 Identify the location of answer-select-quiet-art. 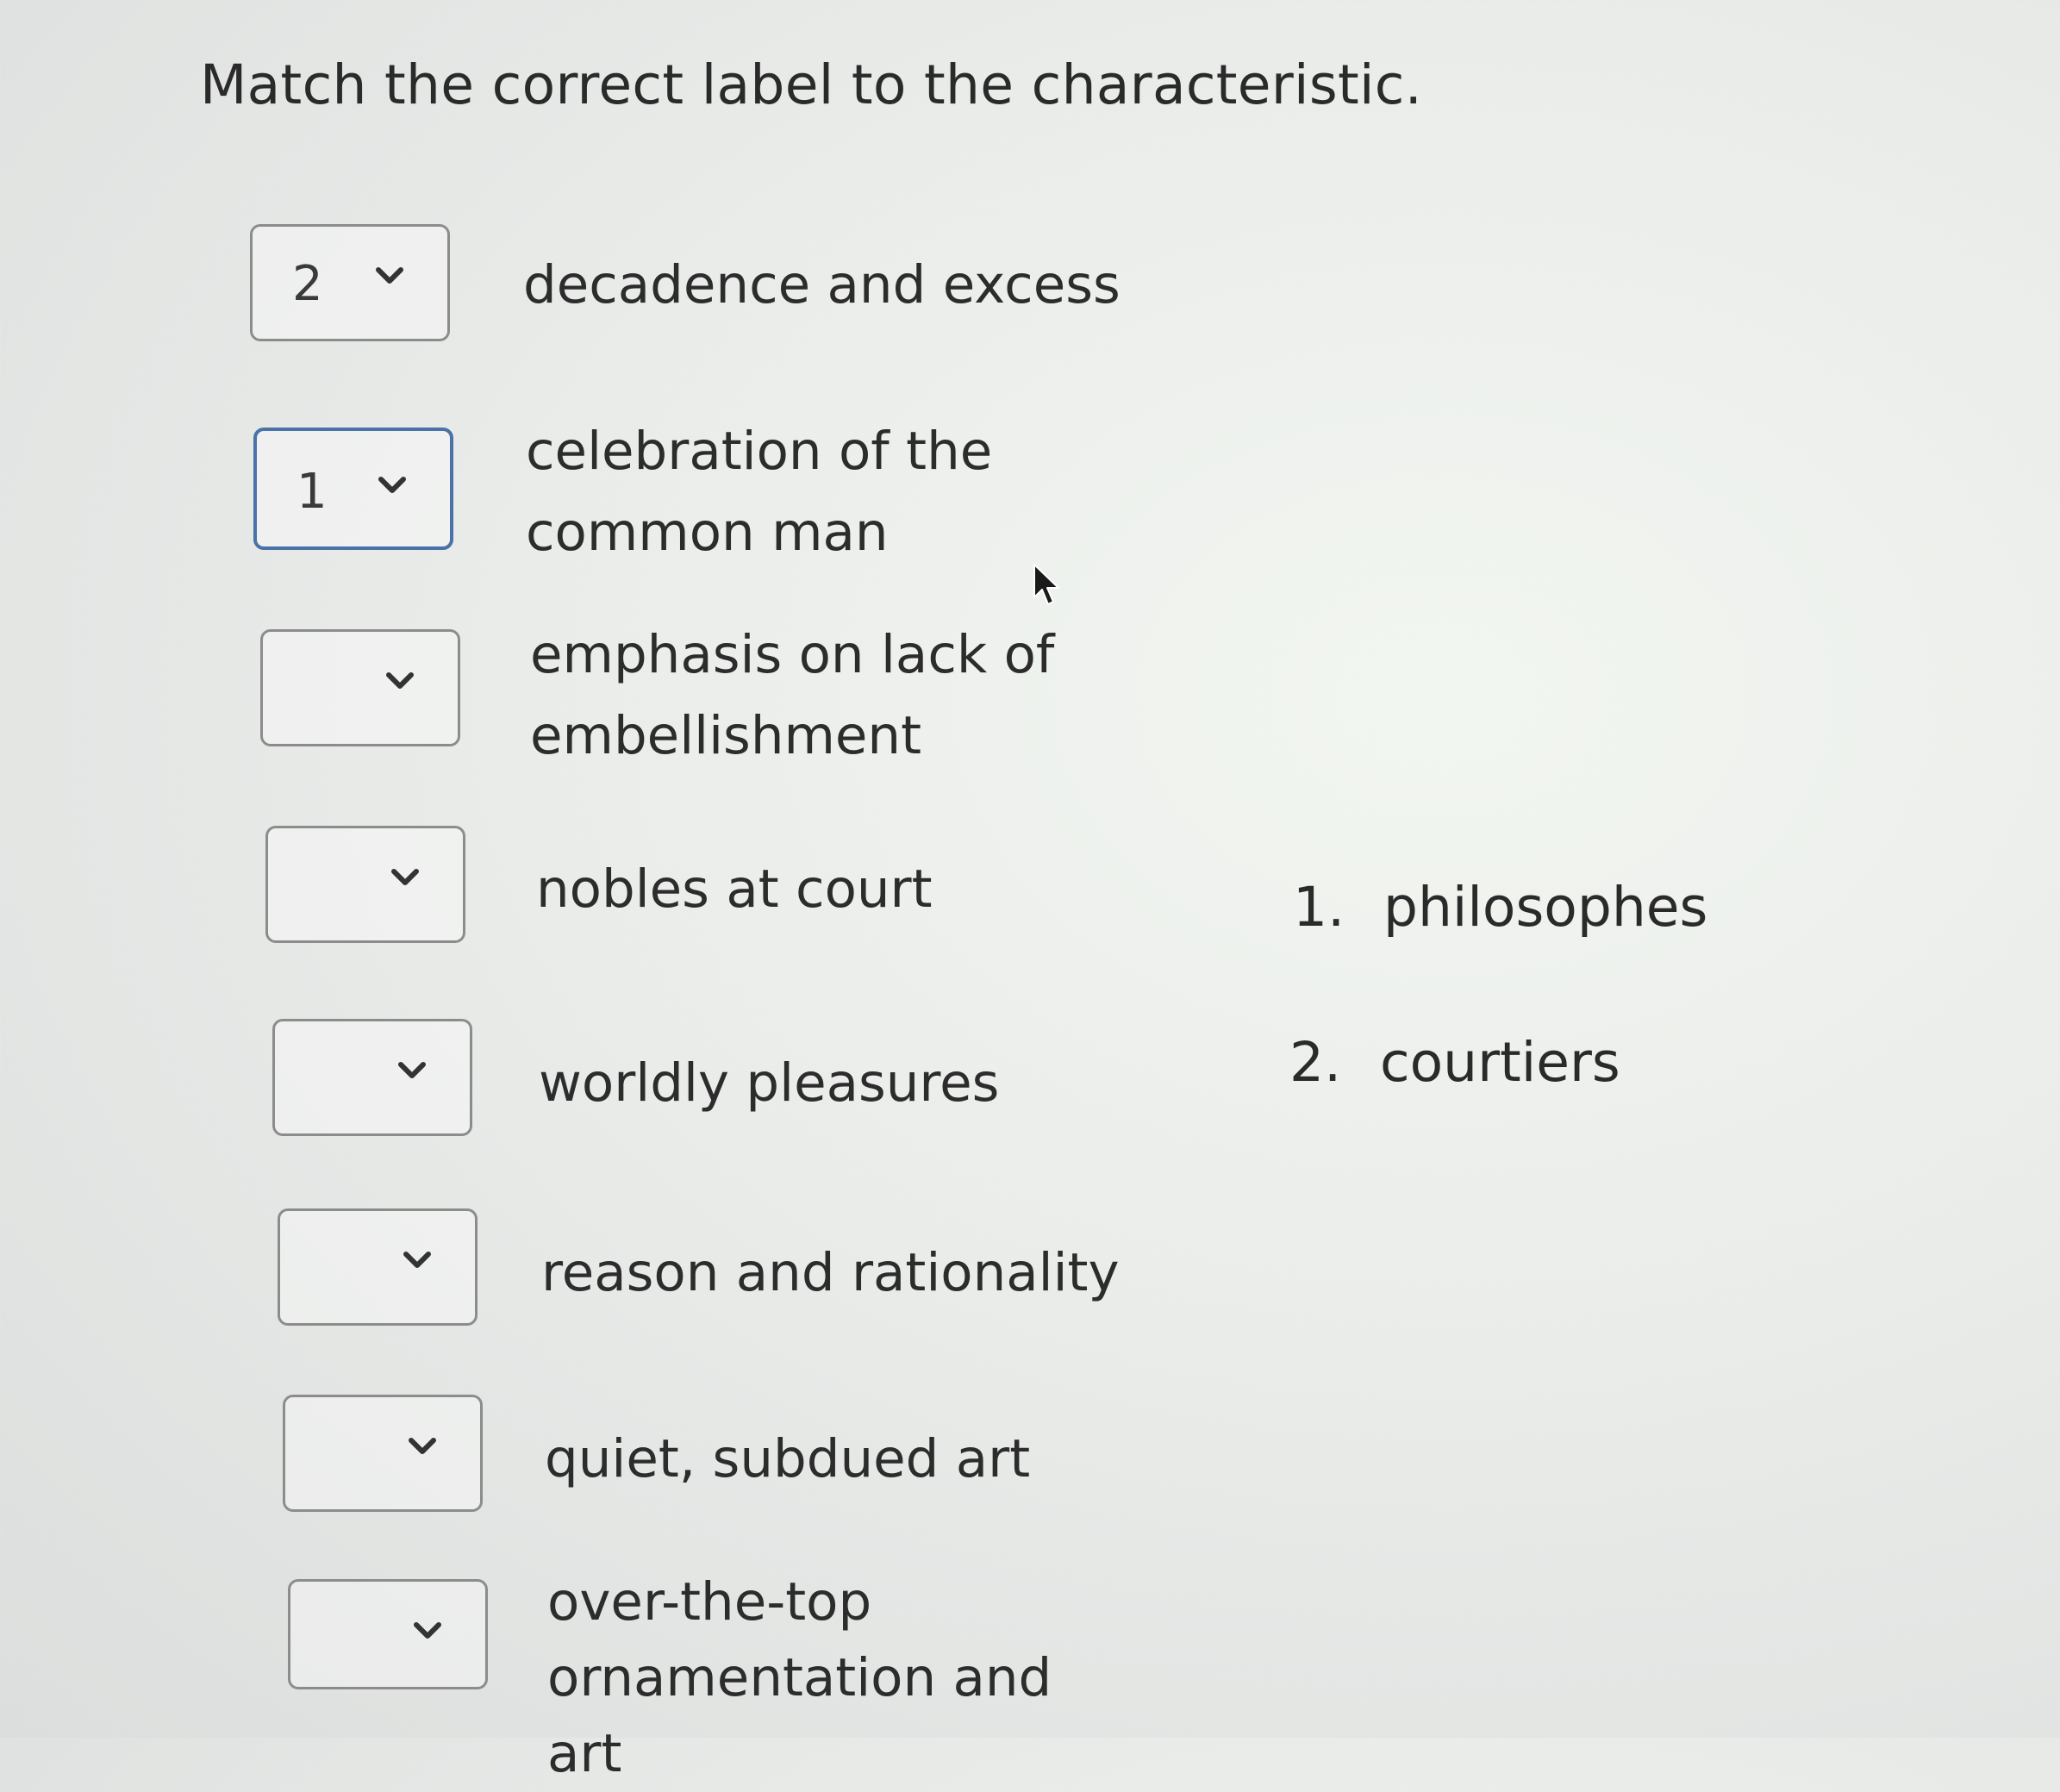
(383, 1453).